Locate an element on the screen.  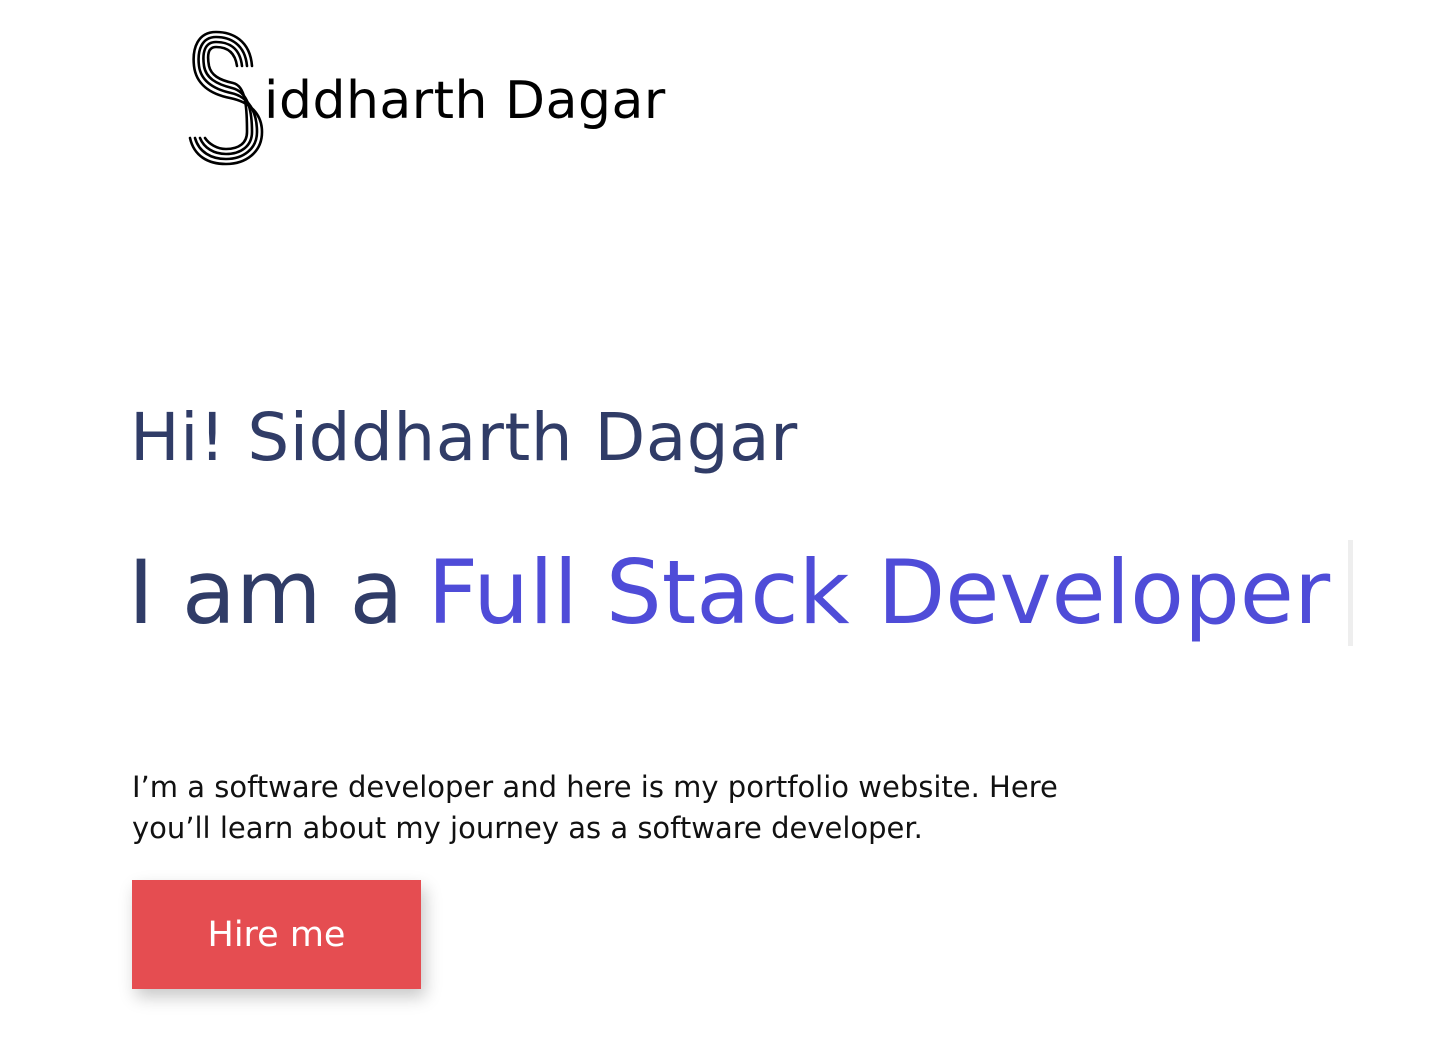
hire-me-button: Hire me is located at coordinates (276, 934).